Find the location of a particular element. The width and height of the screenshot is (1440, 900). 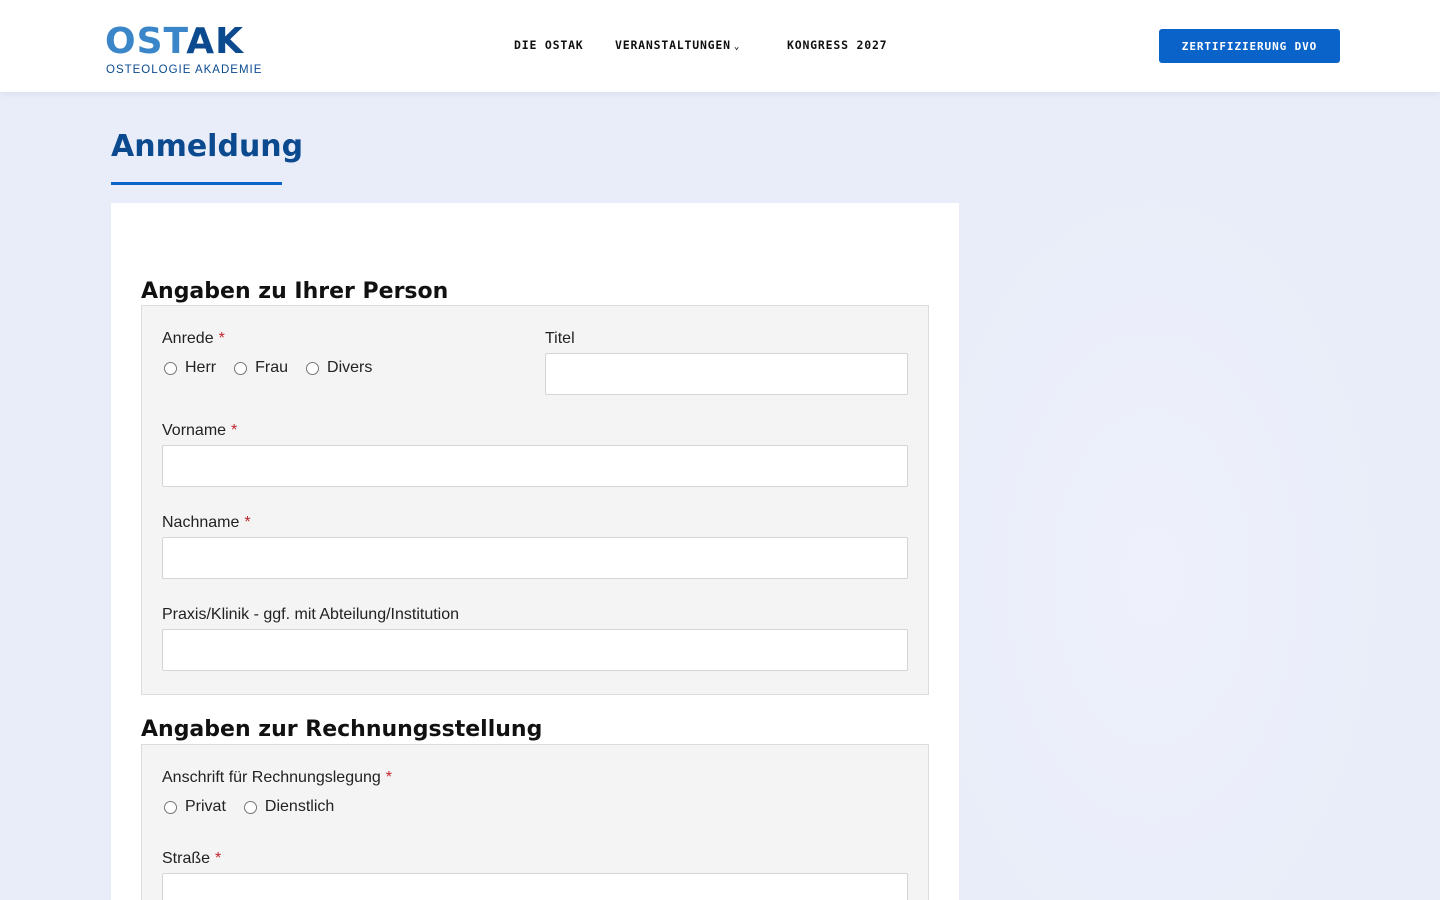

anrede-option-frau: Frau is located at coordinates (260, 368).